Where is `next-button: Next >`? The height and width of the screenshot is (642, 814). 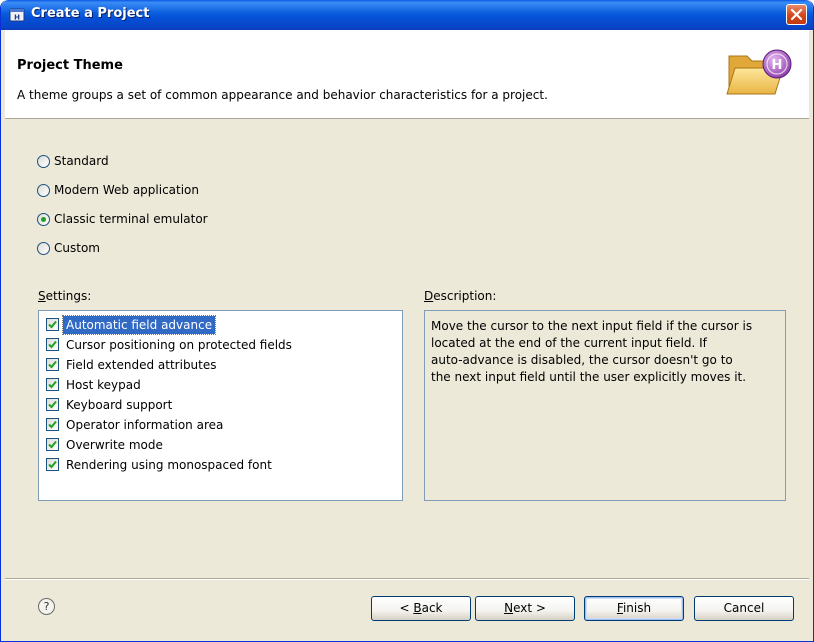 next-button: Next > is located at coordinates (525, 608).